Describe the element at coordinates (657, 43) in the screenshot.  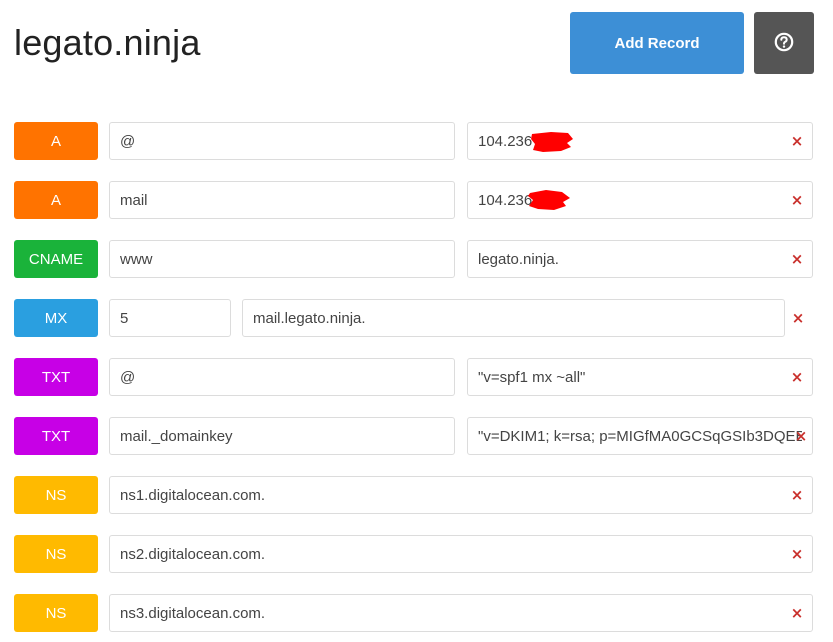
I see `add-record-button: Add Record` at that location.